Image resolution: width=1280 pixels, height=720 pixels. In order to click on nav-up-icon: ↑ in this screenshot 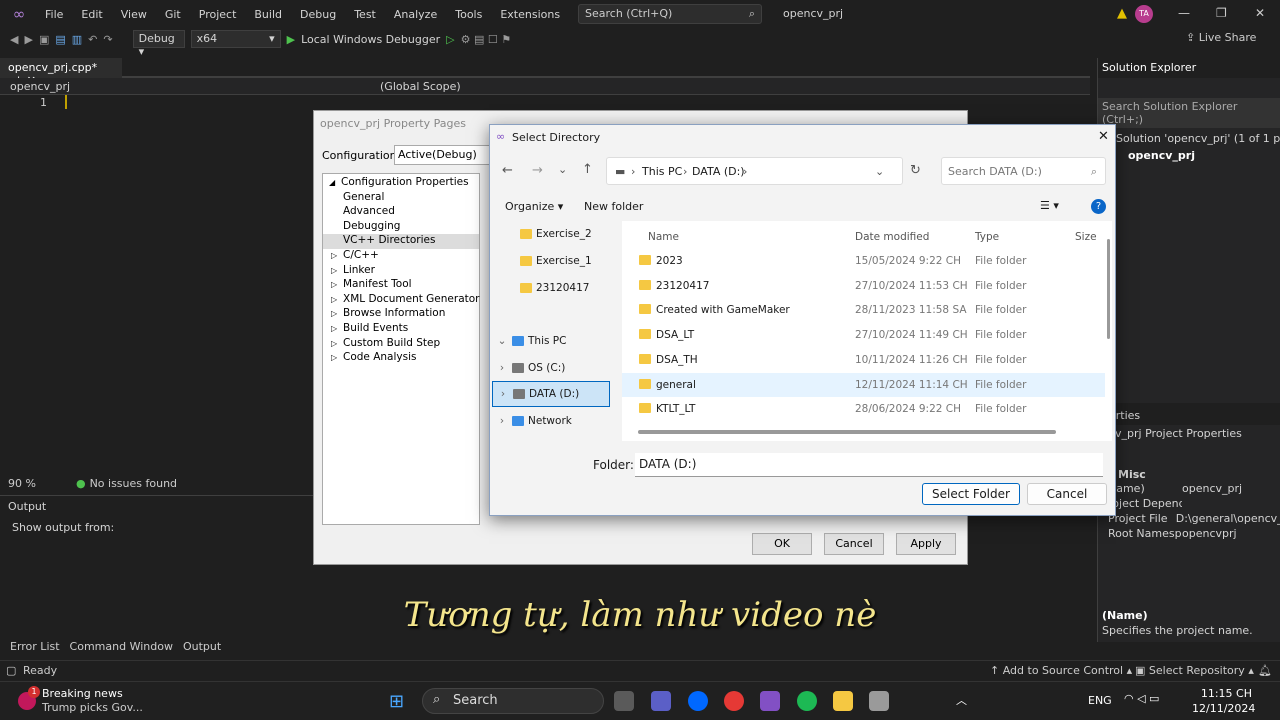, I will do `click(587, 169)`.